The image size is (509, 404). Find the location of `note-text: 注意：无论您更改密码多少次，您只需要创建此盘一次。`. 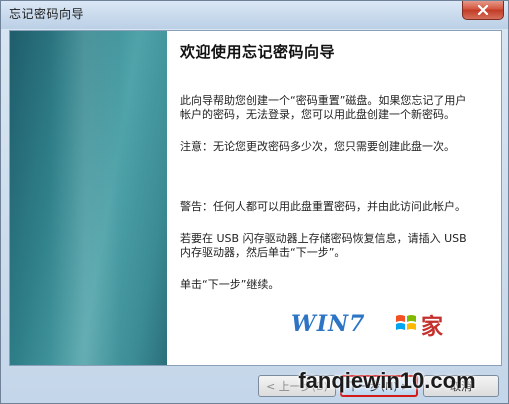

note-text: 注意：无论您更改密码多少次，您只需要创建此盘一次。 is located at coordinates (317, 146).